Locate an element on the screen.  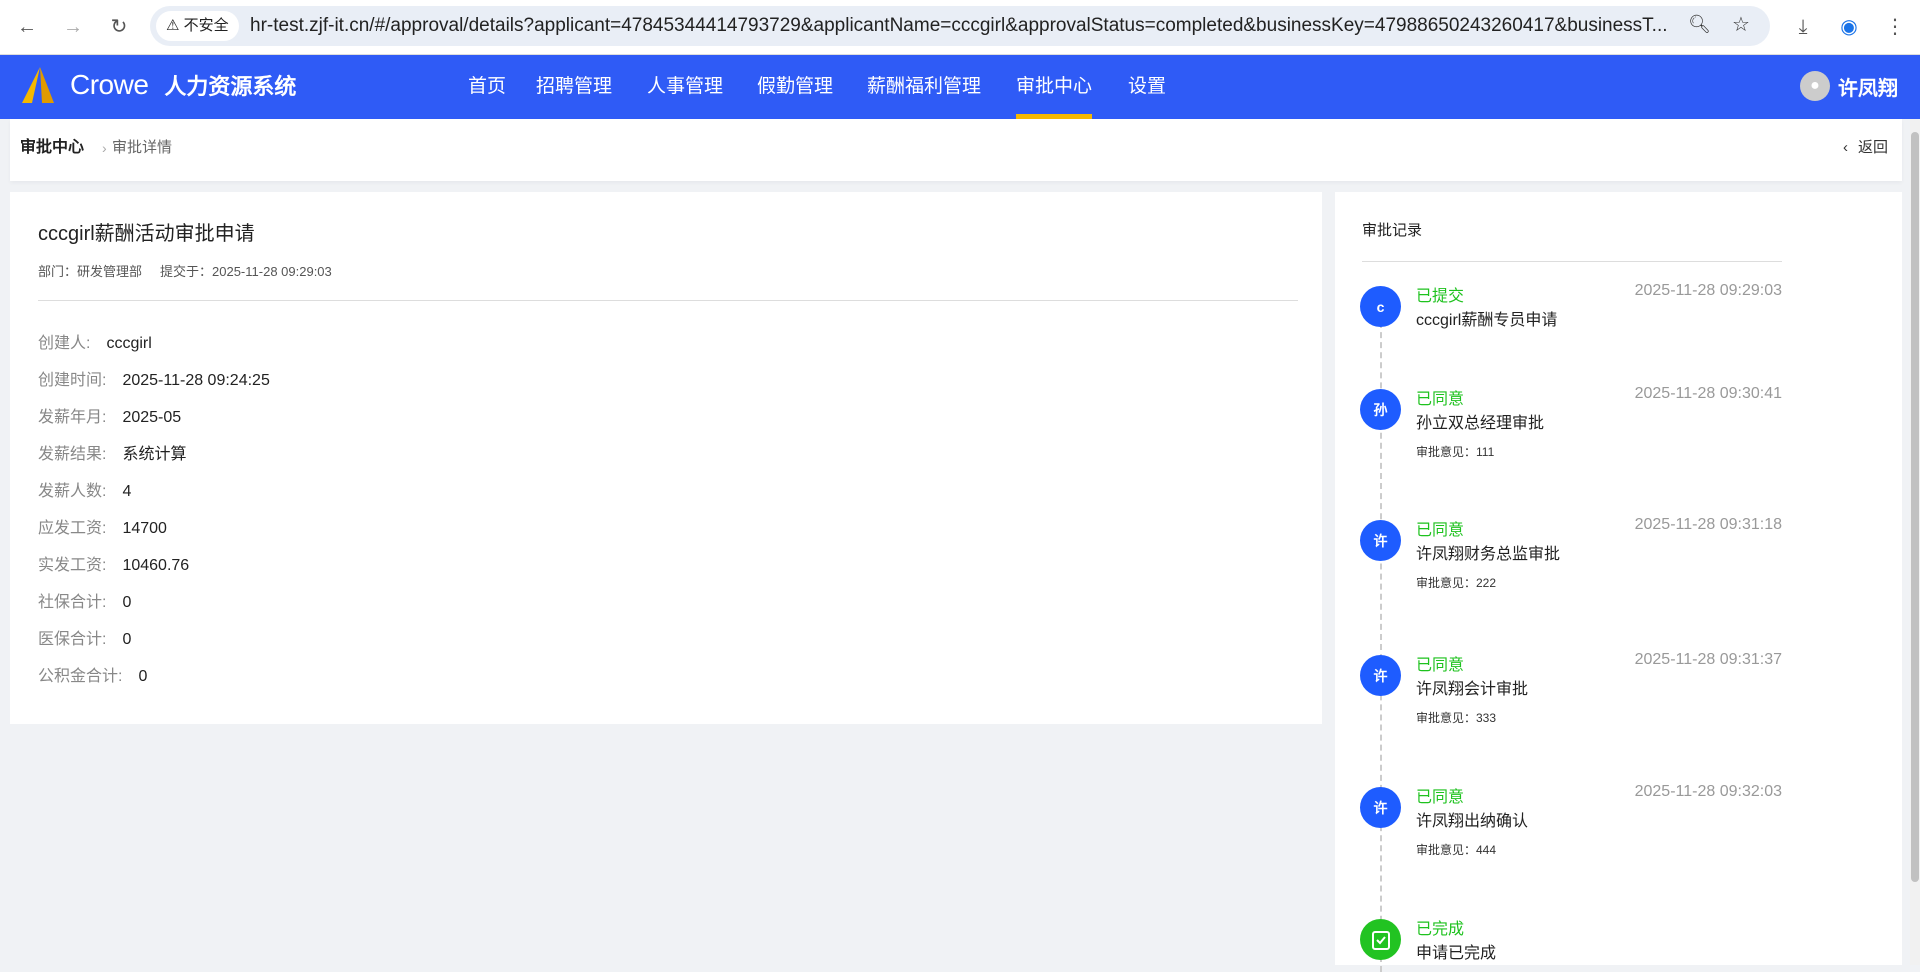
breadcrumb-current: 审批详情 is located at coordinates (142, 147).